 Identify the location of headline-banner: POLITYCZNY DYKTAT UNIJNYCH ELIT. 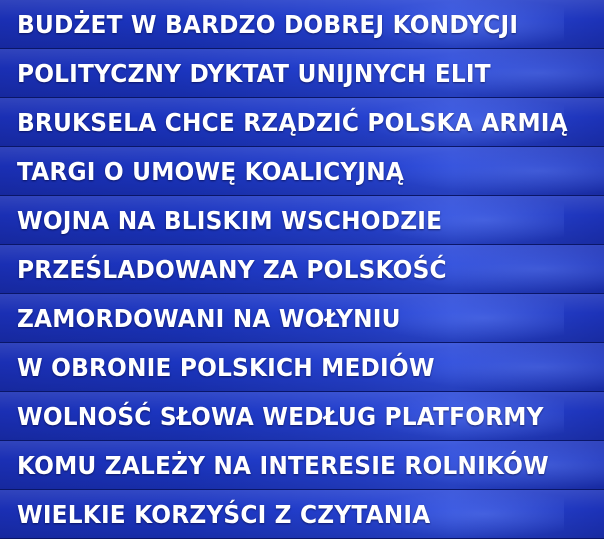
(302, 73).